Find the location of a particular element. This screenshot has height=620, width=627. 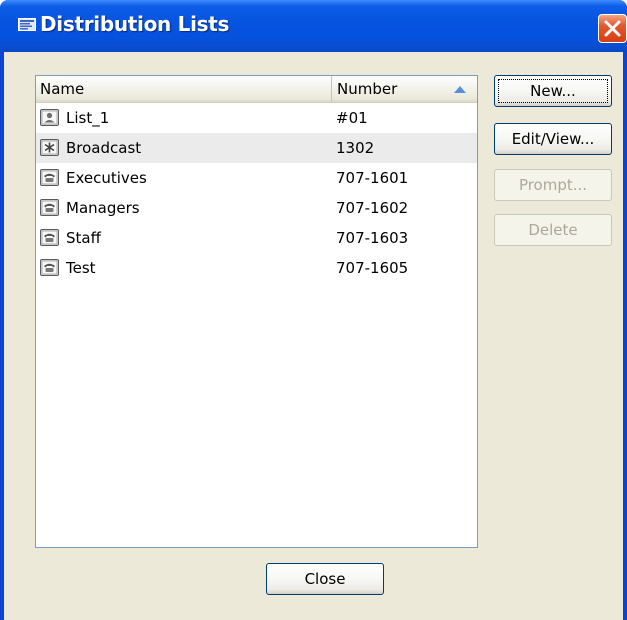

list-row-list-1: List_1 #01 is located at coordinates (256, 118).